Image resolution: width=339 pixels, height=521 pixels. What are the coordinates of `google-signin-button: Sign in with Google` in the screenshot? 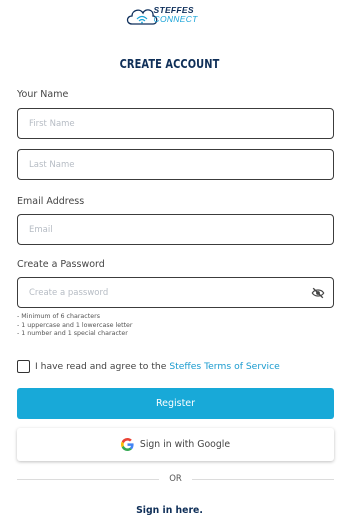 It's located at (175, 444).